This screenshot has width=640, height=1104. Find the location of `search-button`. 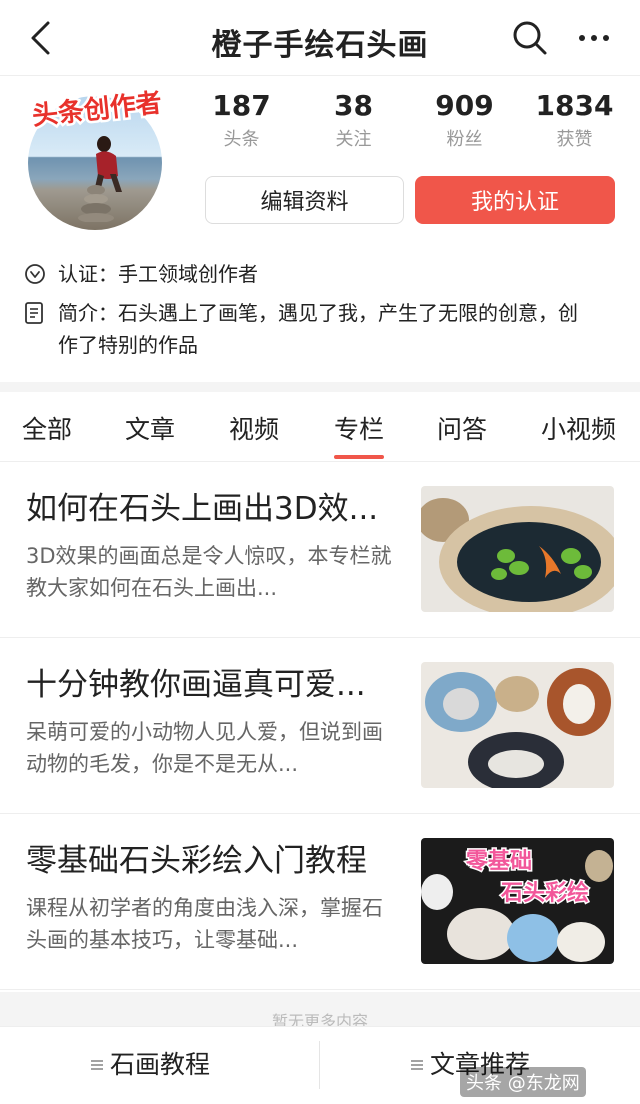

search-button is located at coordinates (530, 38).